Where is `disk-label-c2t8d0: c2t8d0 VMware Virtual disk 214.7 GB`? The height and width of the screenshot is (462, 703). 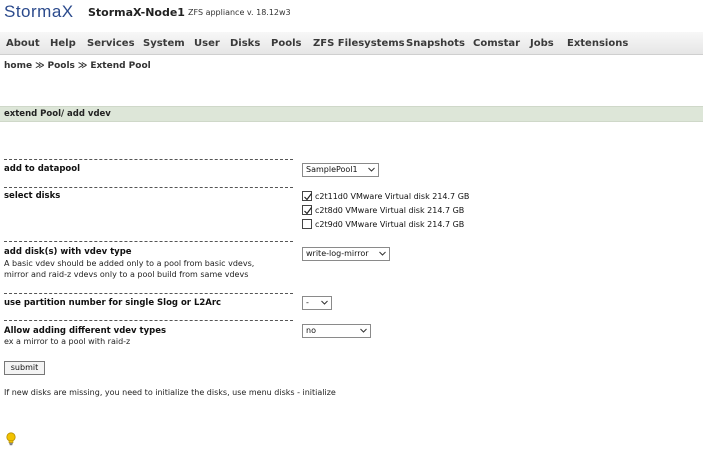 disk-label-c2t8d0: c2t8d0 VMware Virtual disk 214.7 GB is located at coordinates (390, 210).